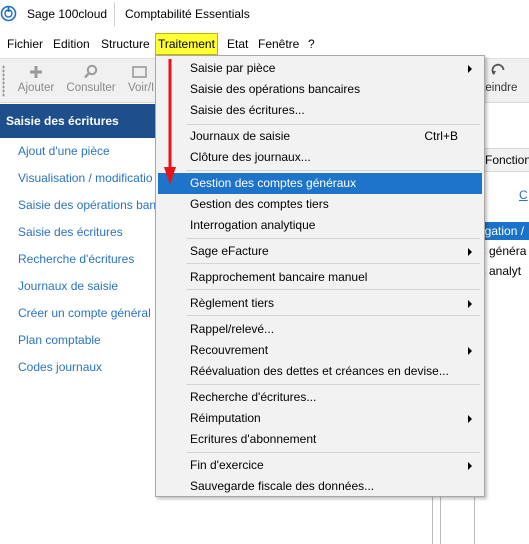 Image resolution: width=529 pixels, height=544 pixels. Describe the element at coordinates (232, 303) in the screenshot. I see `menu-item-label: Règlement tiers` at that location.